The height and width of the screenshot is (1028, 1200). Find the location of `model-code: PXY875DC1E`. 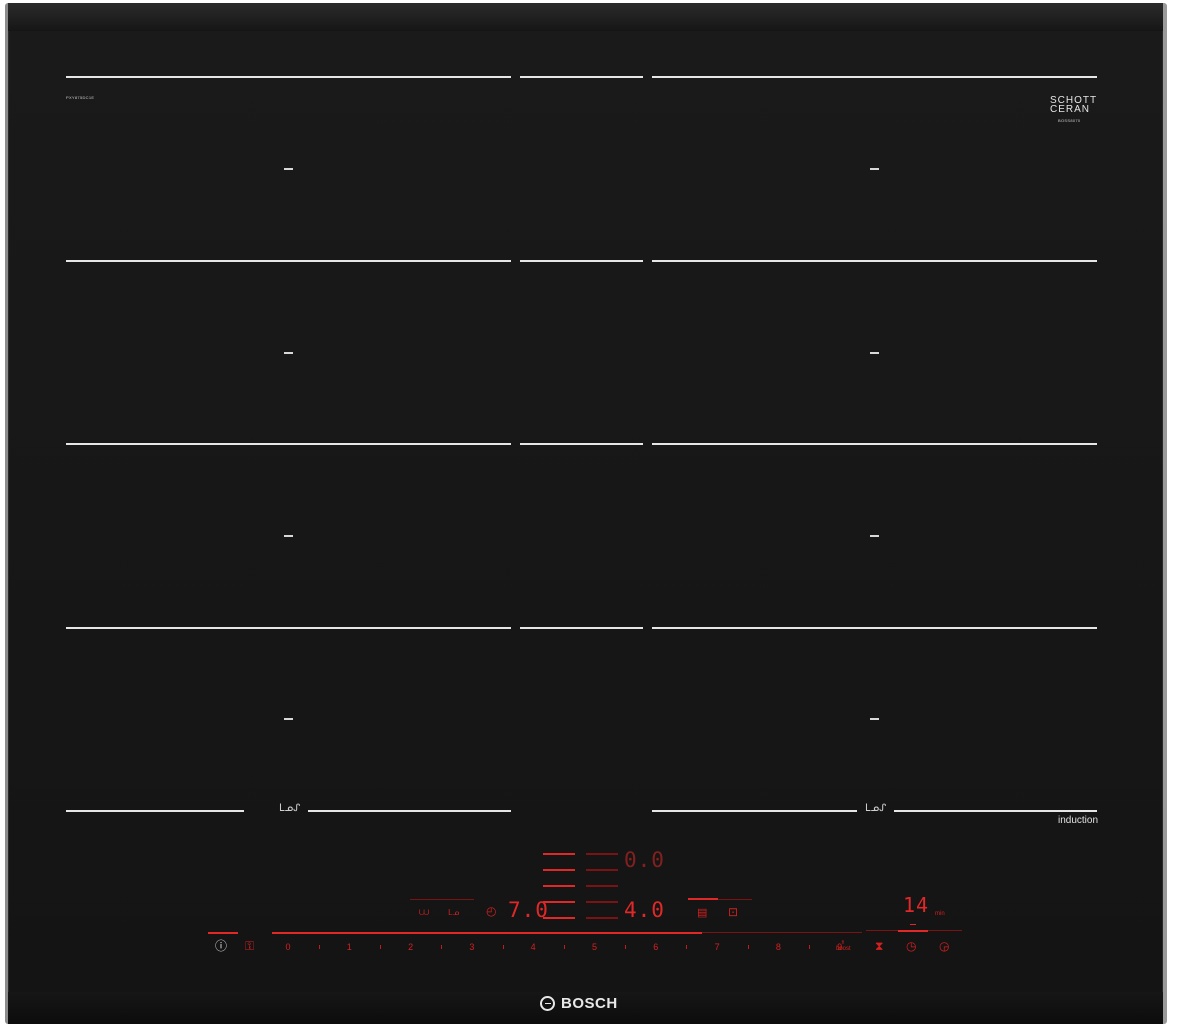

model-code: PXY875DC1E is located at coordinates (80, 97).